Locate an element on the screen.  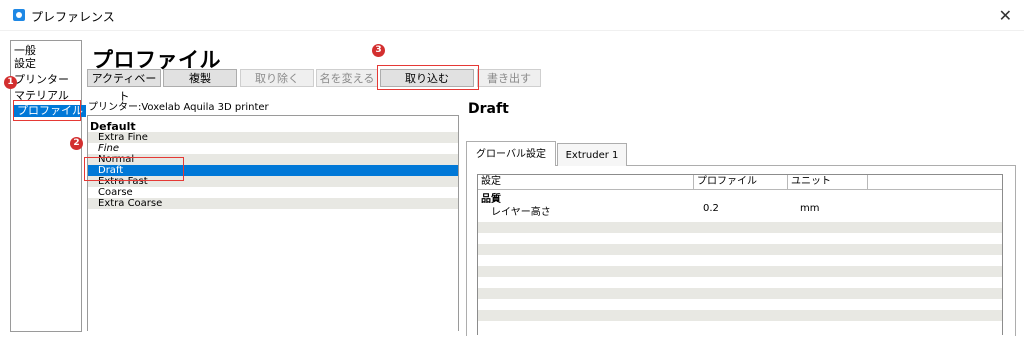
list-item: Fine is located at coordinates (273, 148).